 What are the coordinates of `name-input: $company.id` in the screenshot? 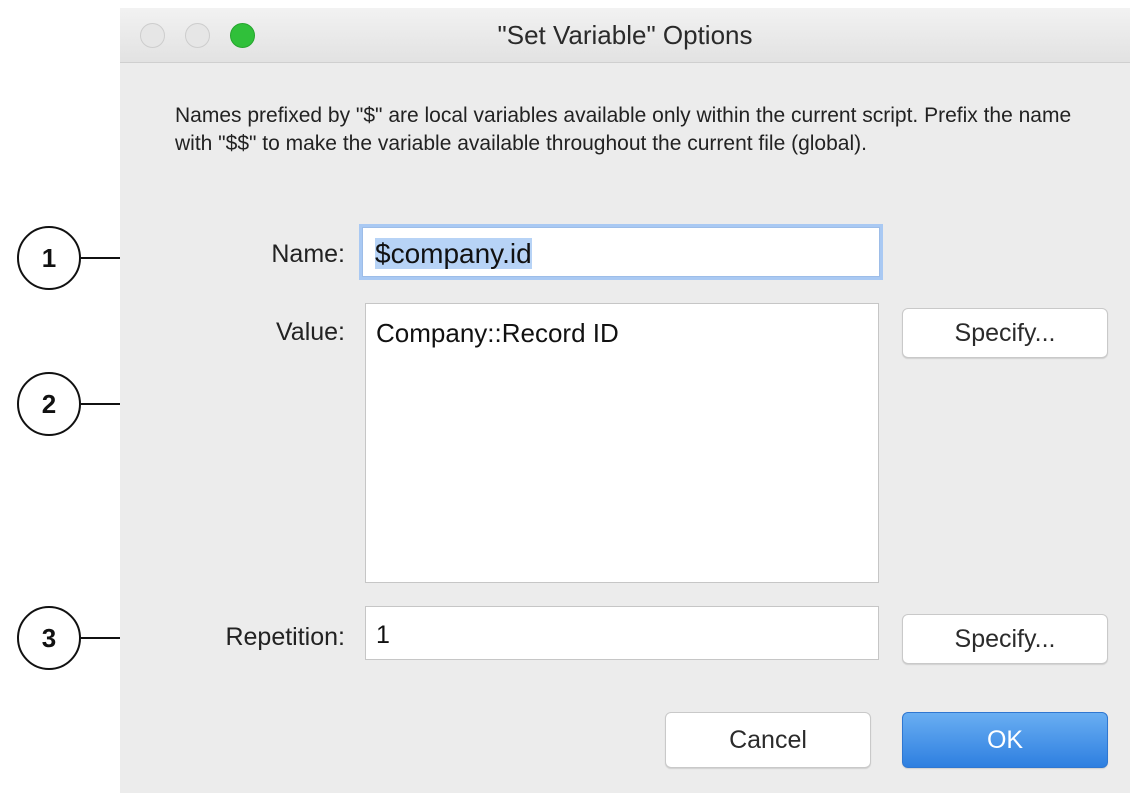 It's located at (621, 252).